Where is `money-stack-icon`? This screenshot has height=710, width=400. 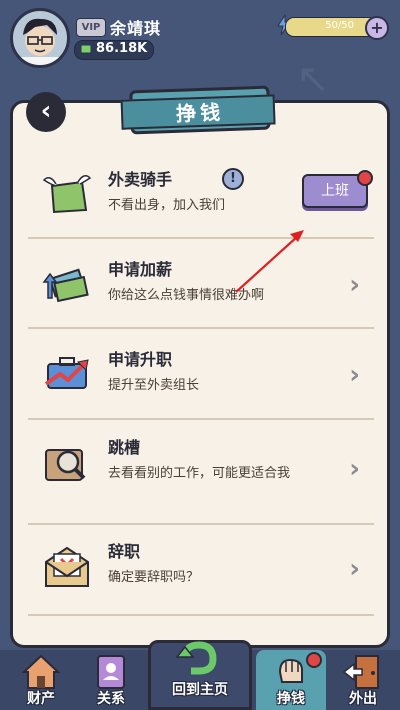
money-stack-icon is located at coordinates (65, 285).